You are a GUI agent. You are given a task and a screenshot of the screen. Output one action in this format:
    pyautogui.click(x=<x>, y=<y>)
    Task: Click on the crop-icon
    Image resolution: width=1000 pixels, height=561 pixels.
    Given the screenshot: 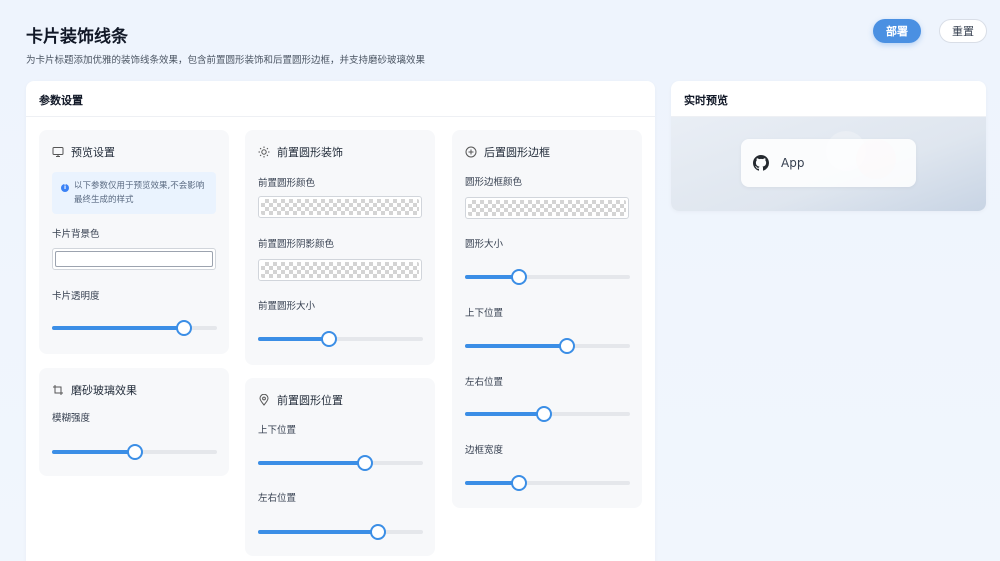 What is the action you would take?
    pyautogui.click(x=58, y=390)
    